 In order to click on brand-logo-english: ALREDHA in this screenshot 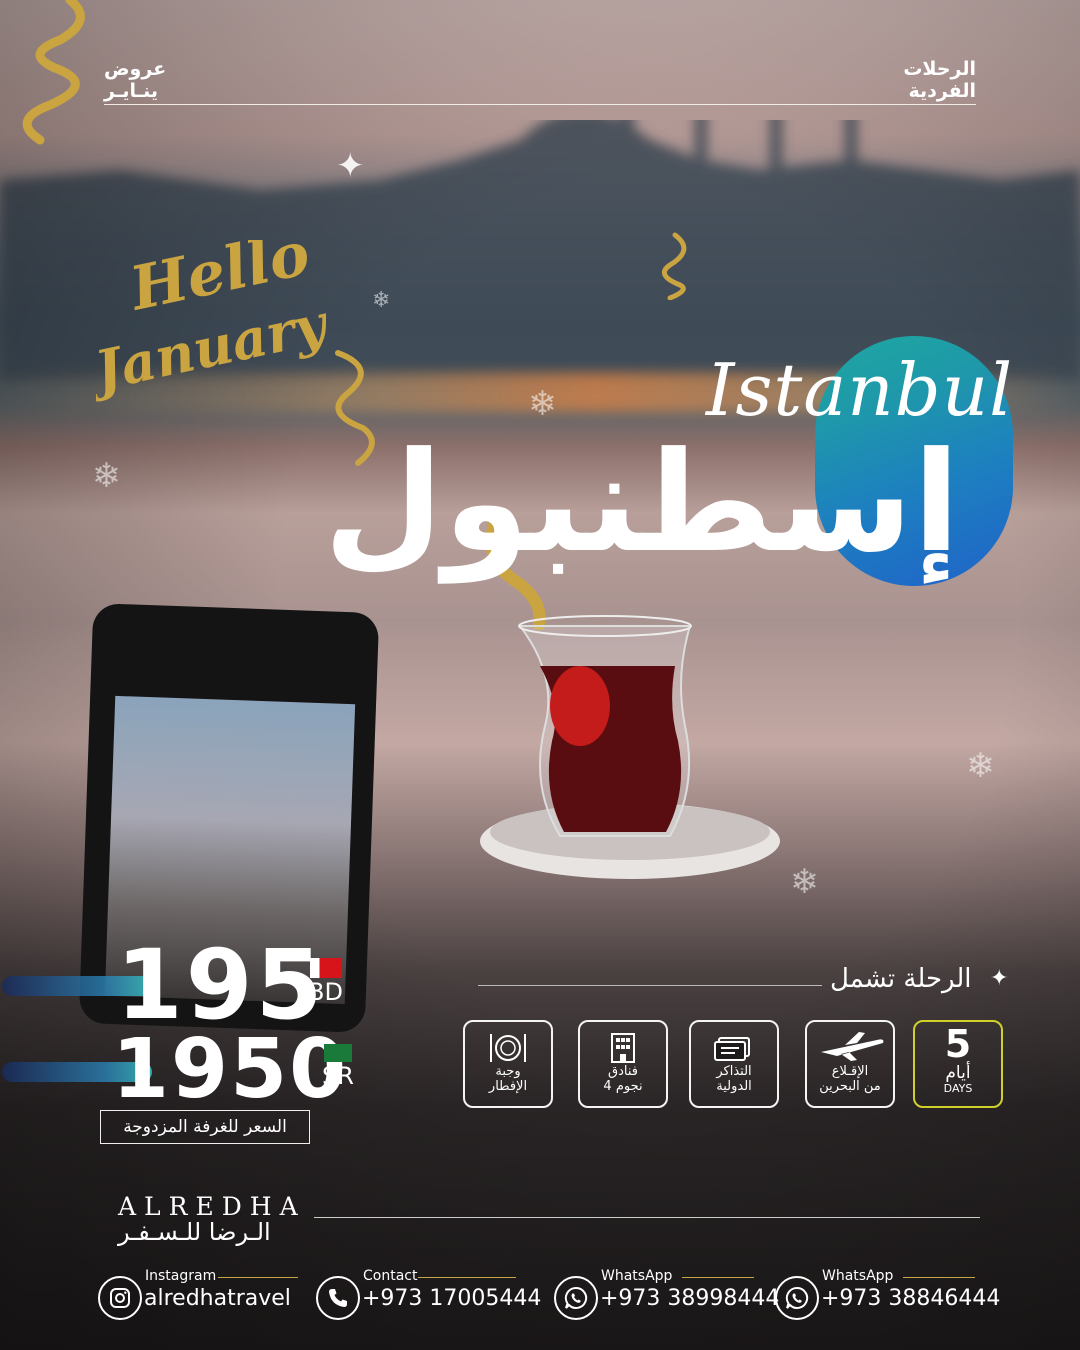, I will do `click(212, 1206)`.